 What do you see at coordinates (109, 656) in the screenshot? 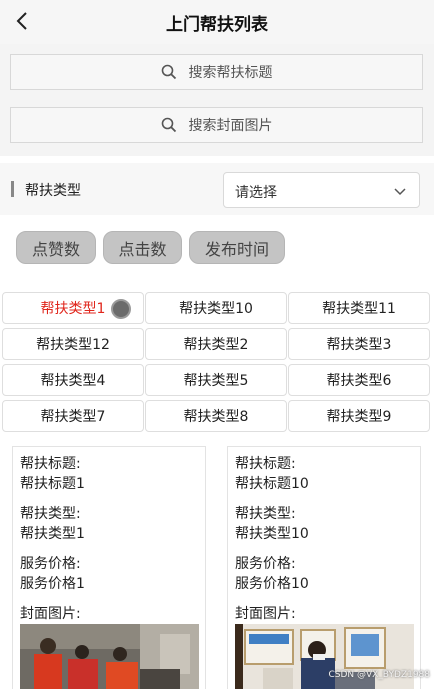
I see `card-cover-image` at bounding box center [109, 656].